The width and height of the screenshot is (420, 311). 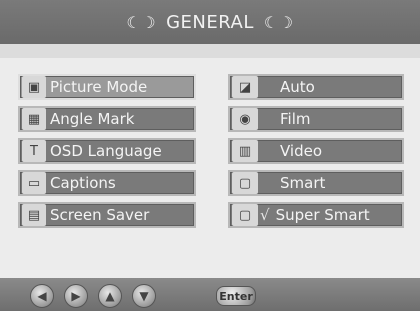 I want to click on menu-item-label: Screen Saver, so click(x=100, y=215).